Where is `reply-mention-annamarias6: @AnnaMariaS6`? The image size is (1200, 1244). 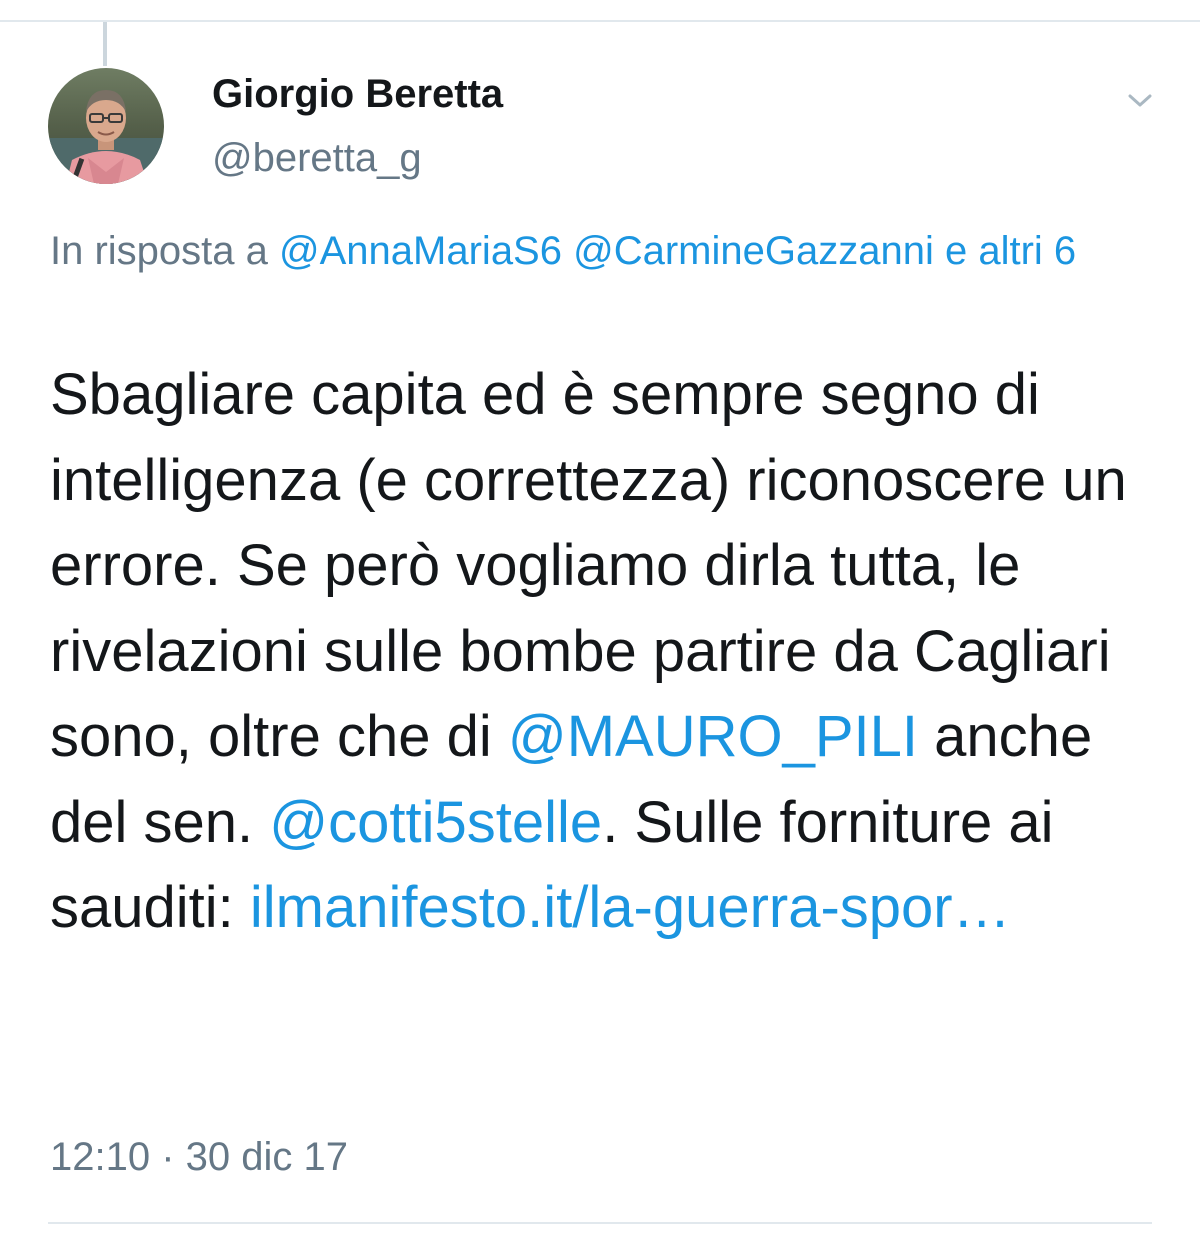
reply-mention-annamarias6: @AnnaMariaS6 is located at coordinates (420, 251).